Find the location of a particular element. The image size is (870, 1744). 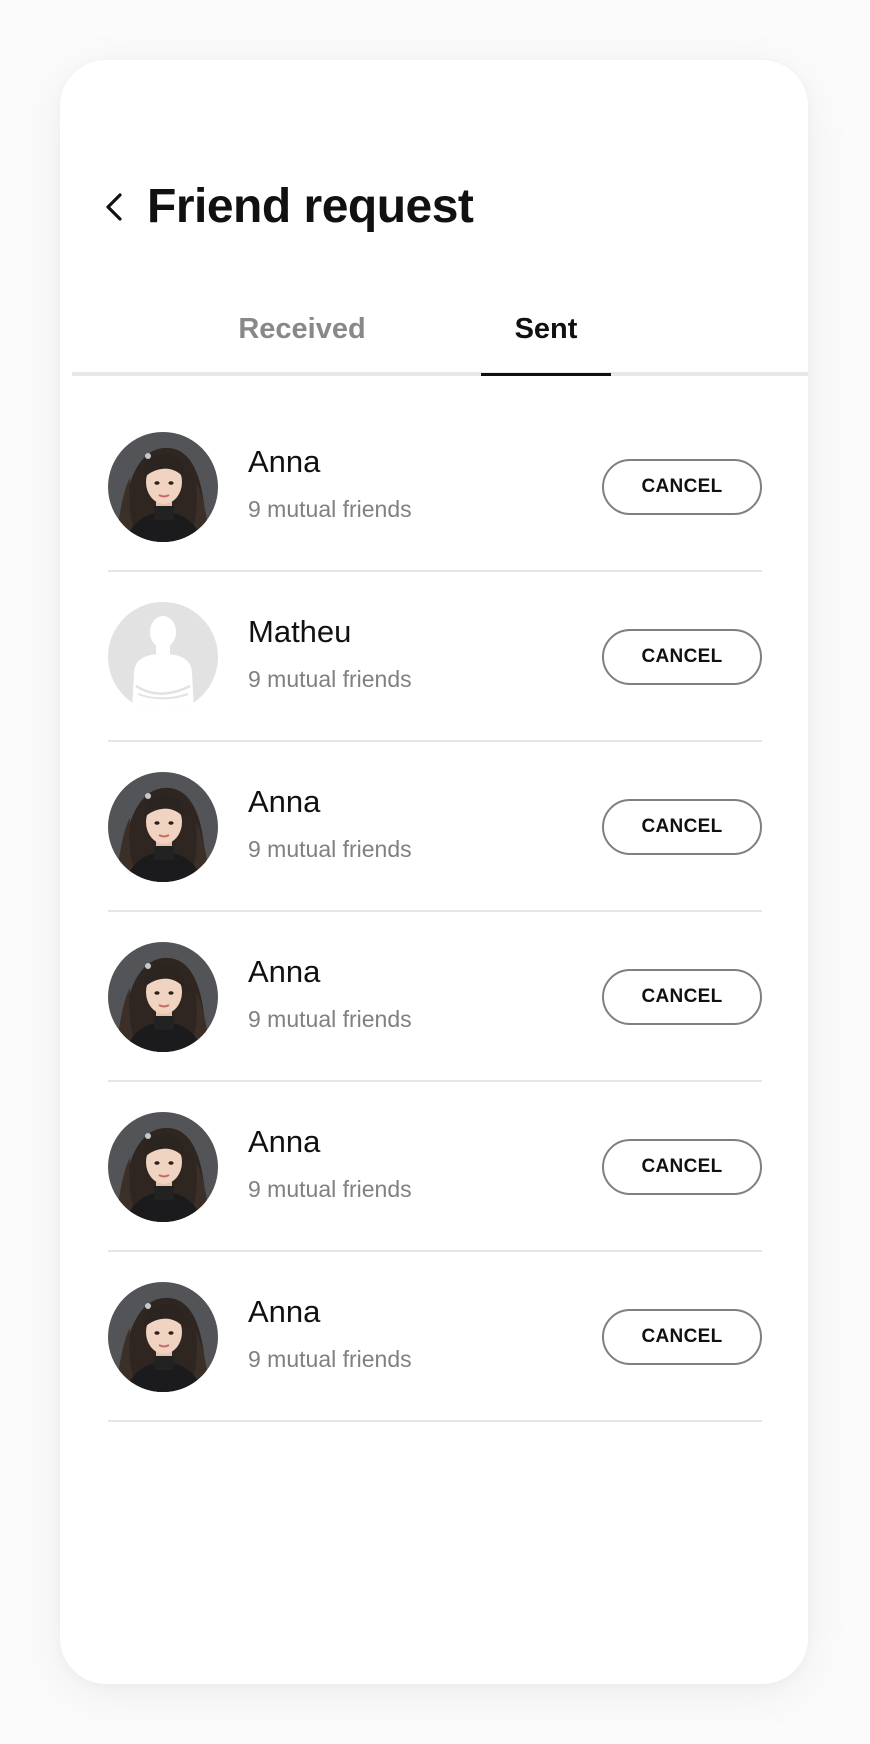

header: Friend request is located at coordinates (434, 207).